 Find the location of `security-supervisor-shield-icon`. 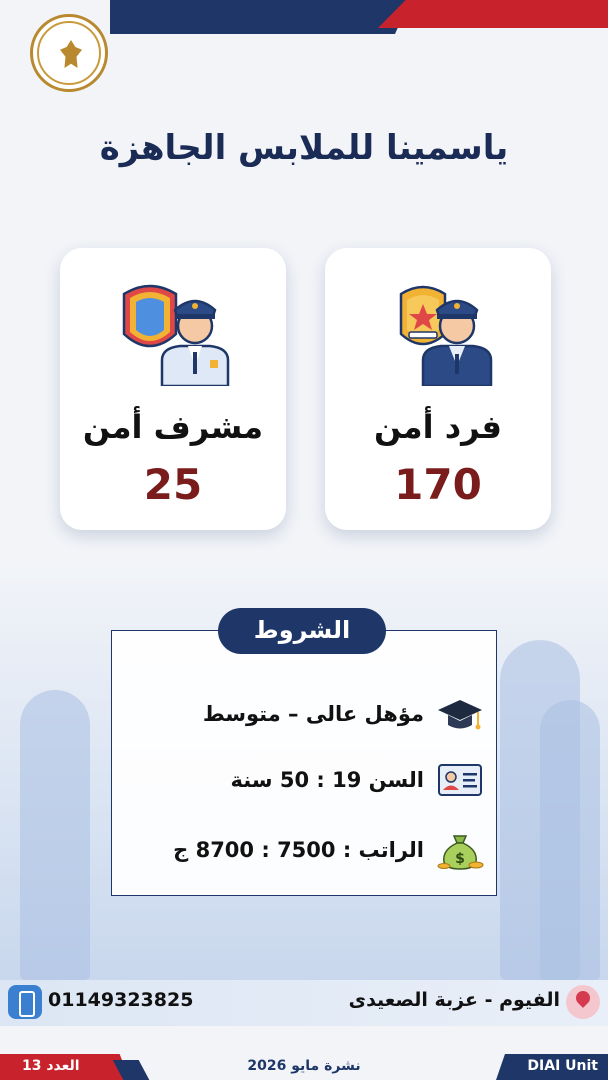

security-supervisor-shield-icon is located at coordinates (176, 335).